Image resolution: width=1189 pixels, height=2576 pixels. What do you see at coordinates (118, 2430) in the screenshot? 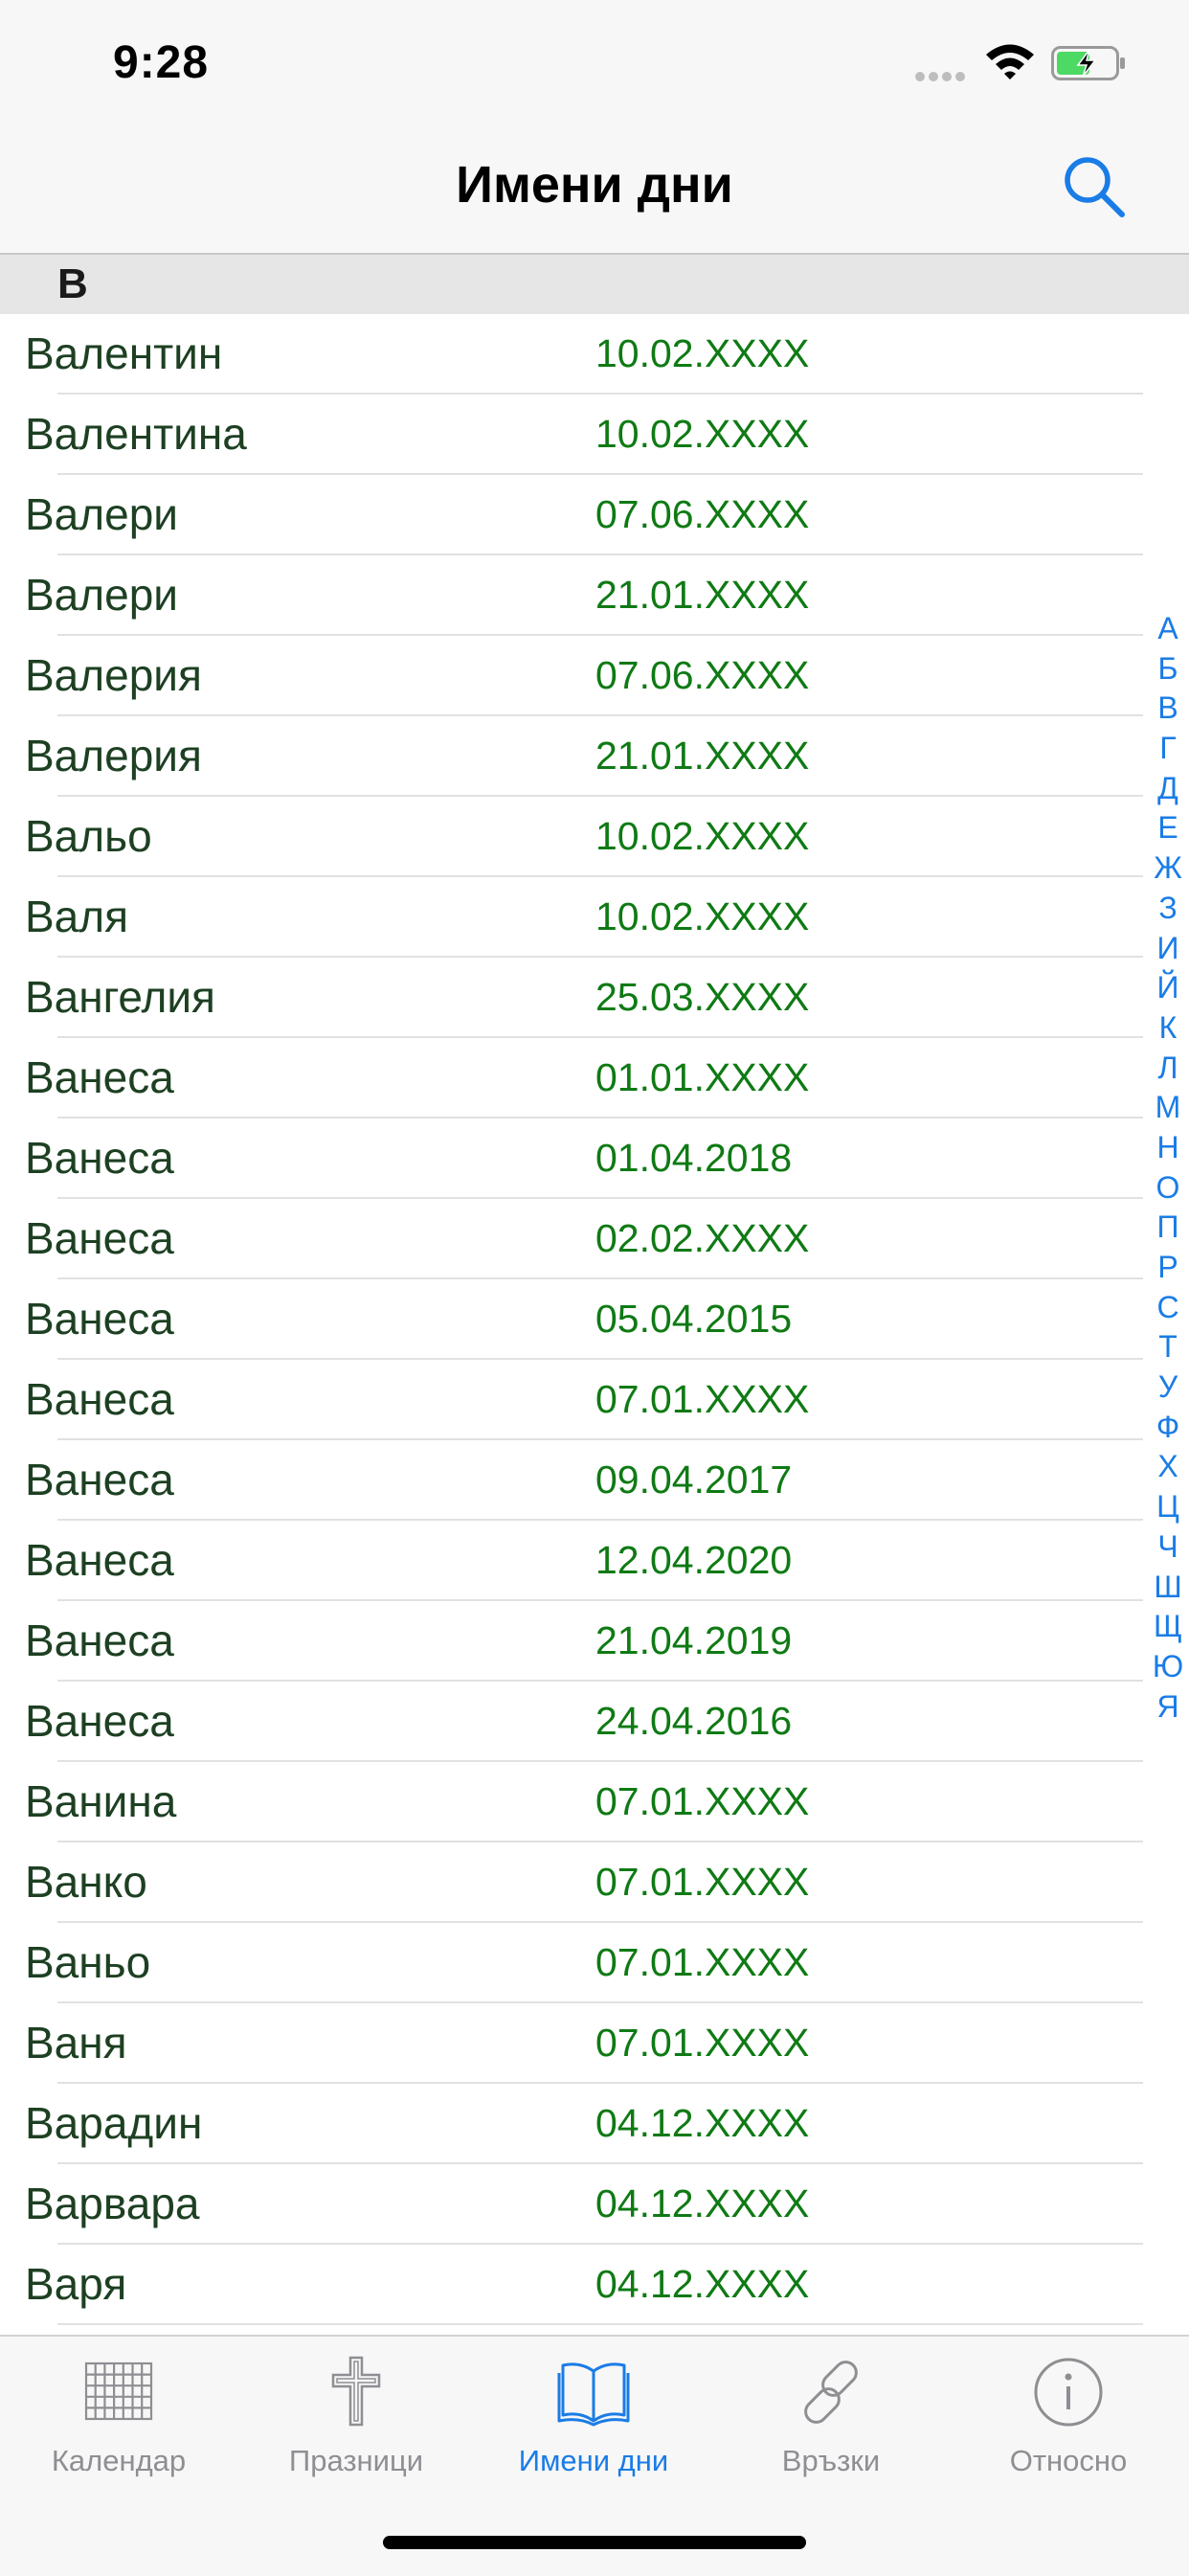
I see `tab-calendar: Календар` at bounding box center [118, 2430].